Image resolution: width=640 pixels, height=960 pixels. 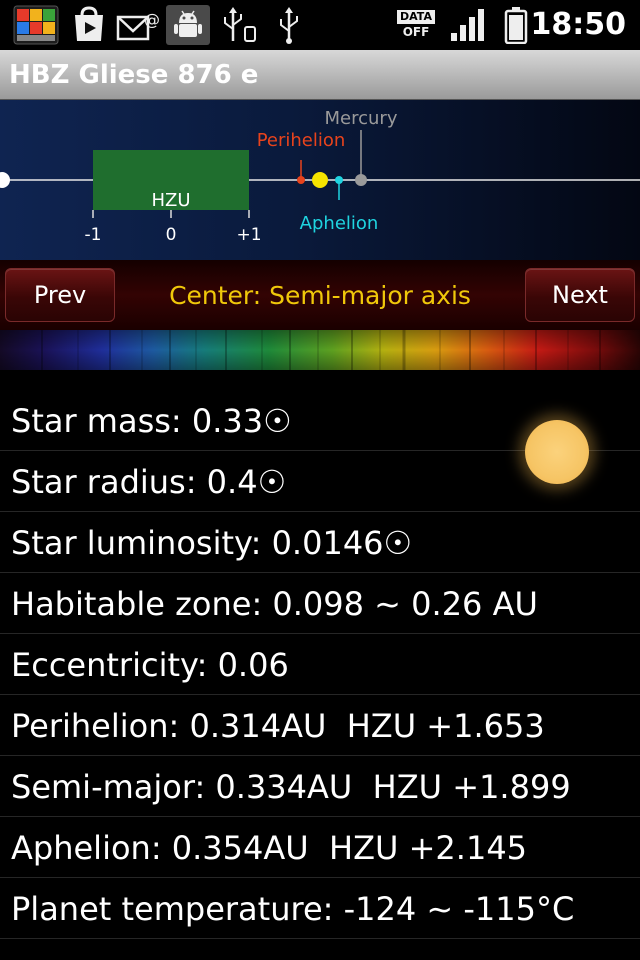 I want to click on avg-icon, so click(x=36, y=25).